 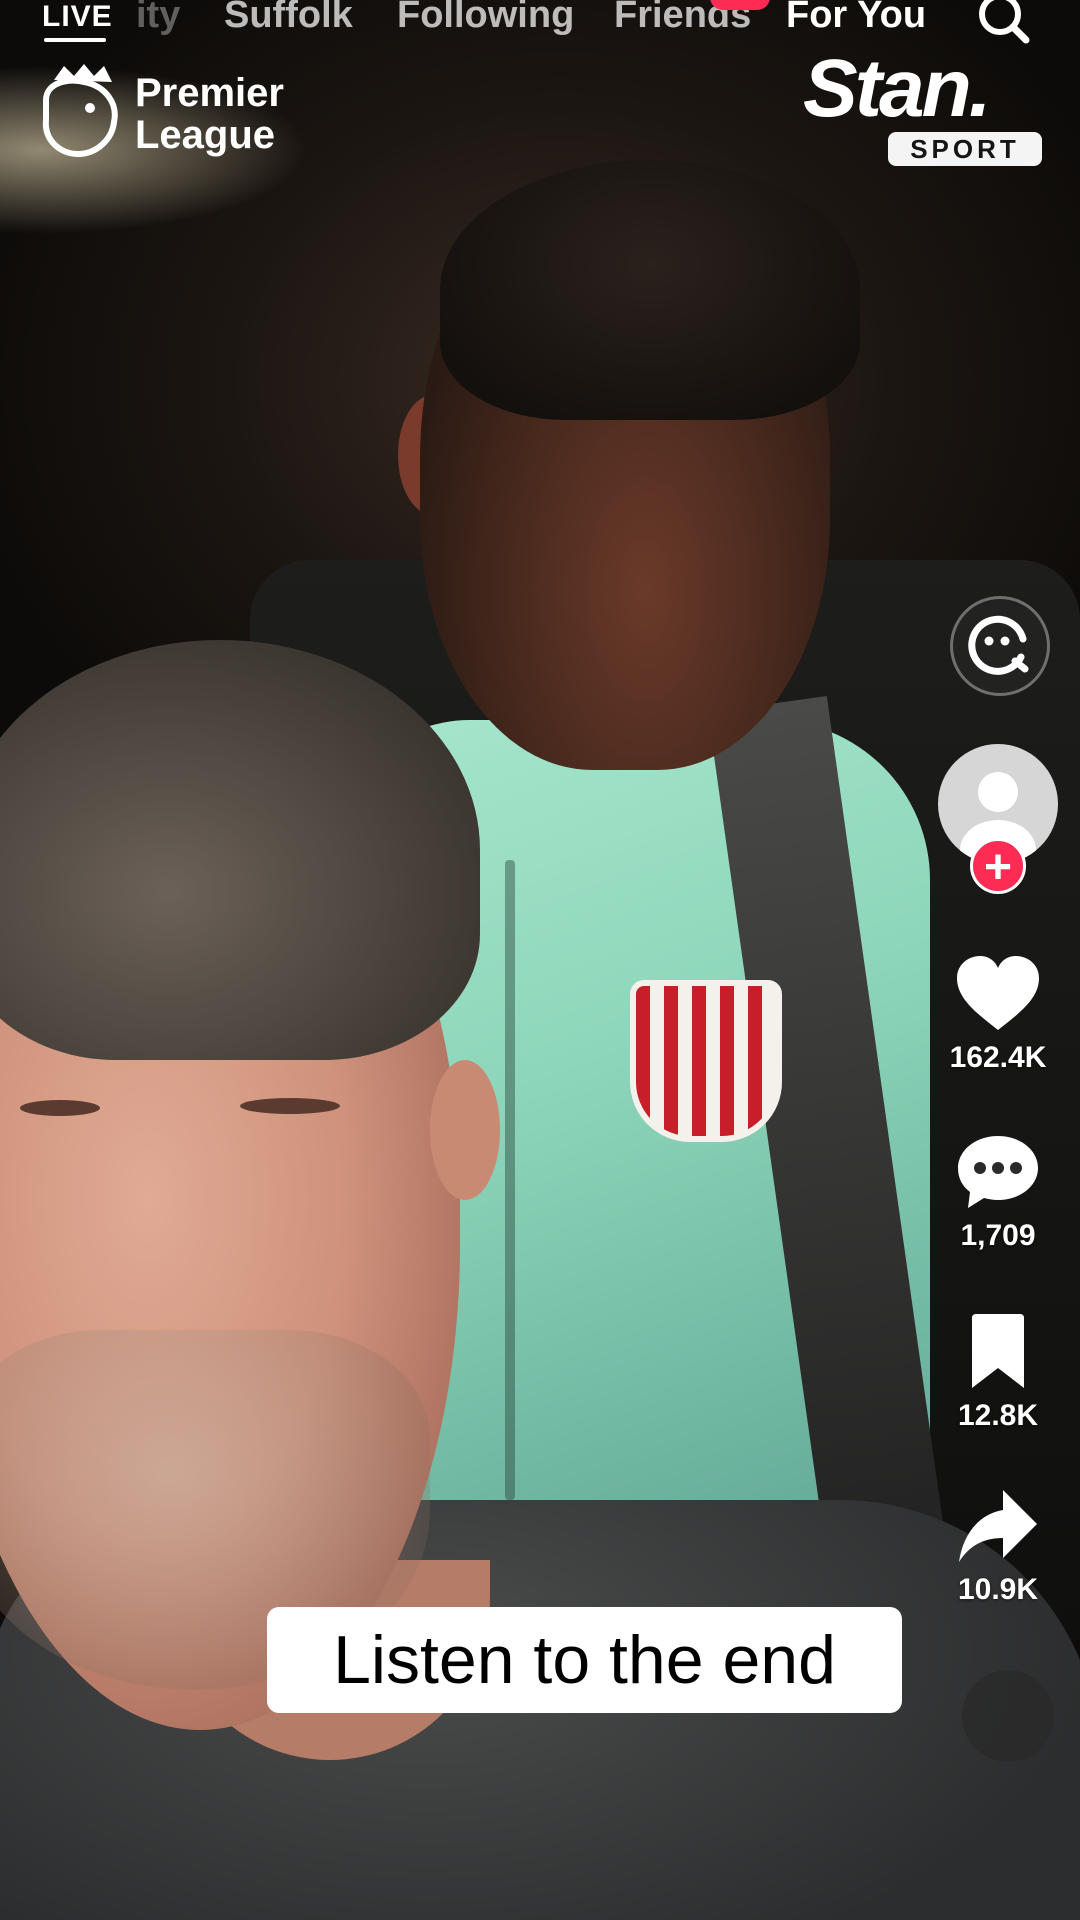 What do you see at coordinates (998, 1526) in the screenshot?
I see `share-arrow-icon` at bounding box center [998, 1526].